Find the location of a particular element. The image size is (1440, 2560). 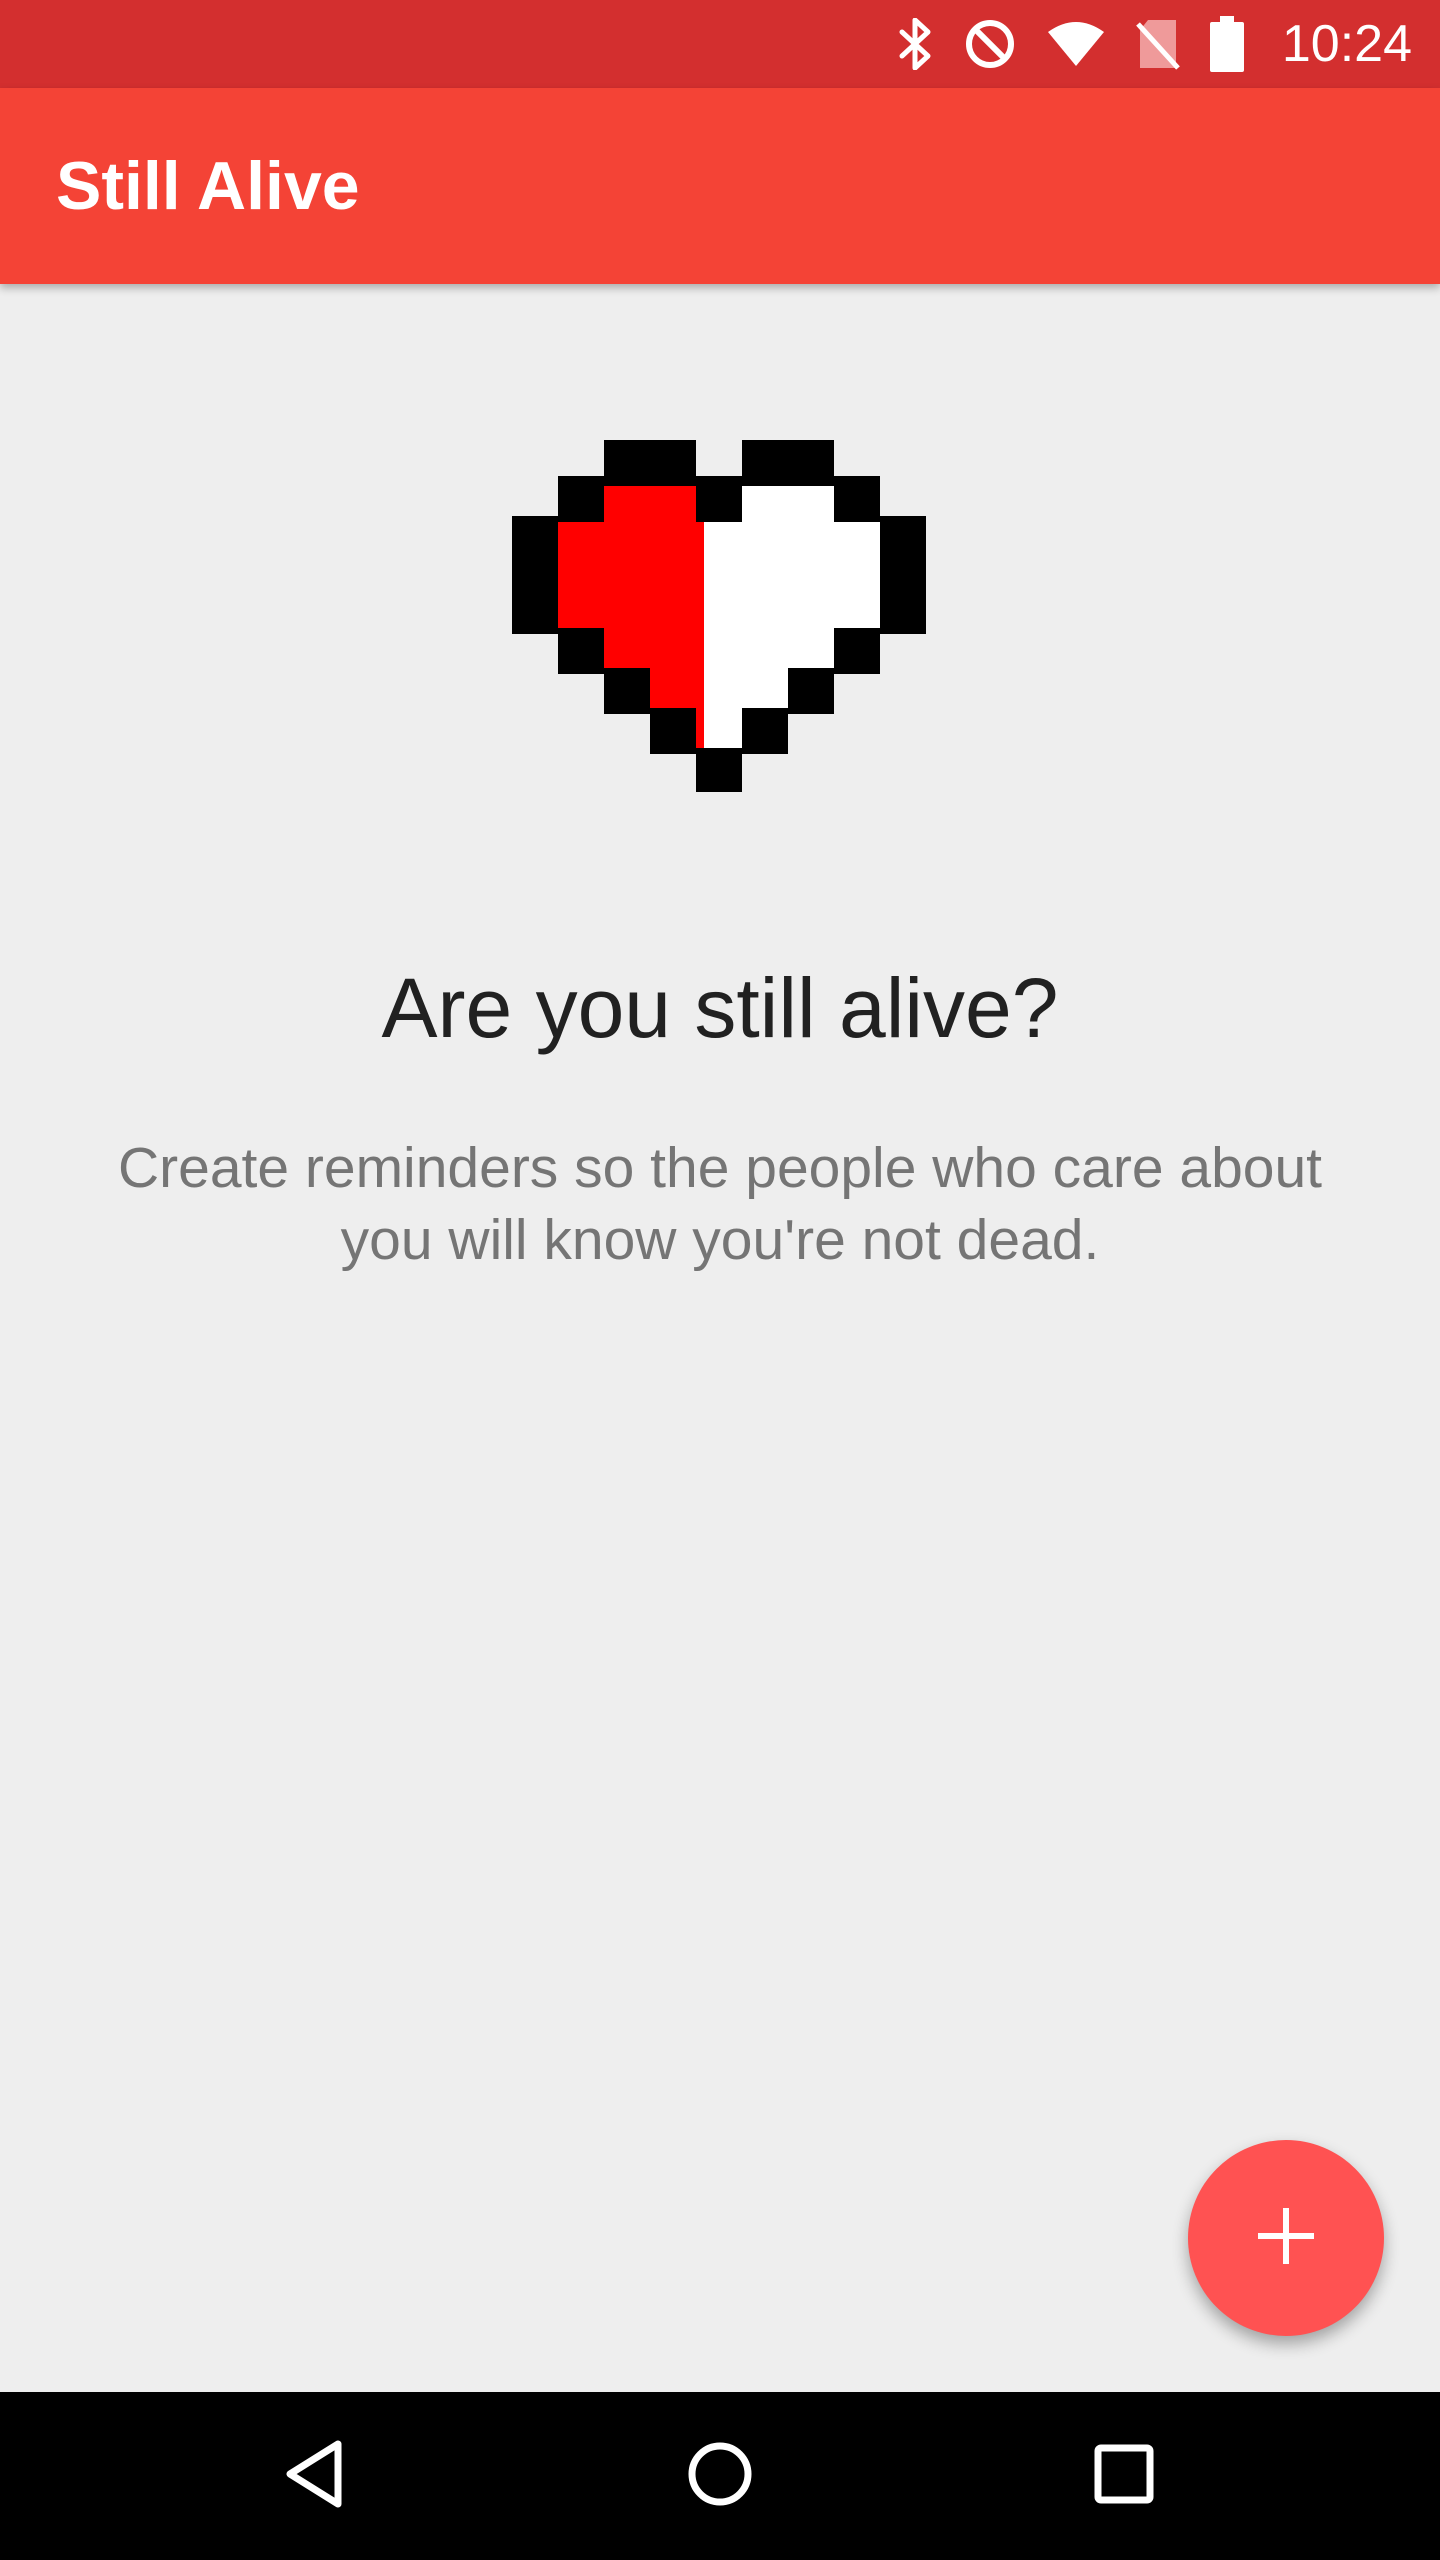

home-button is located at coordinates (720, 2476).